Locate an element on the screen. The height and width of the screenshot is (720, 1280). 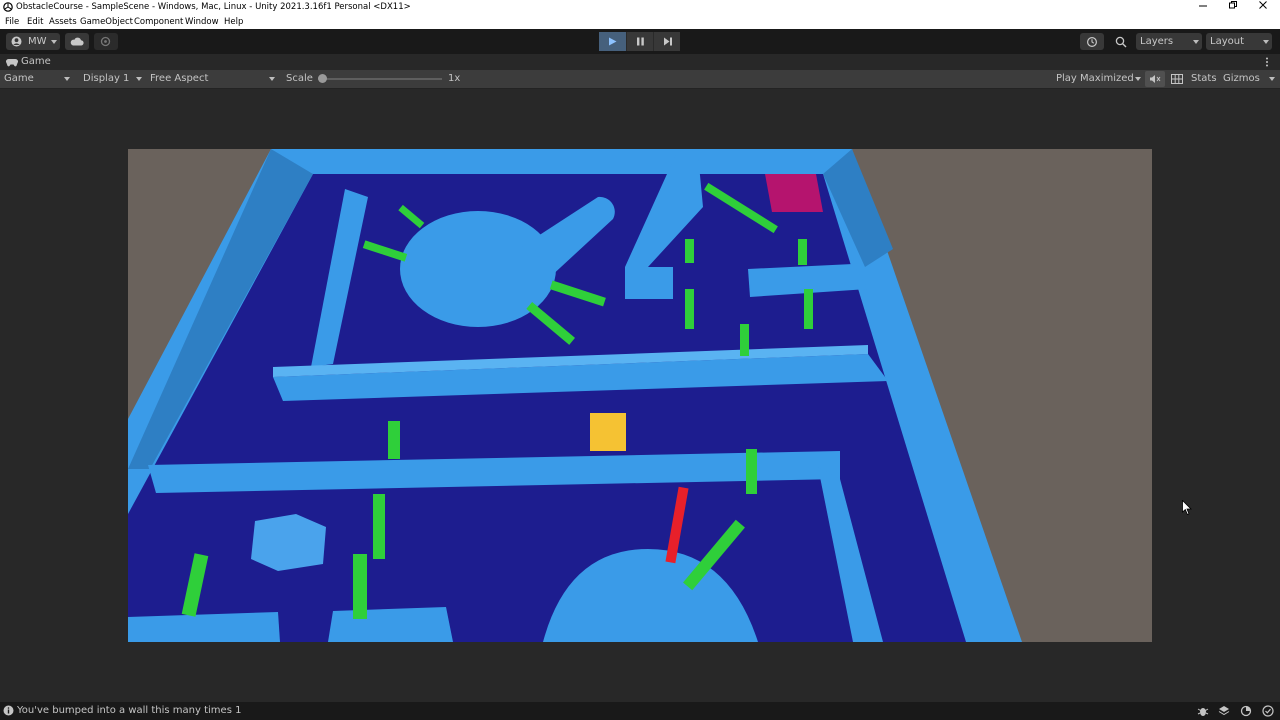
history-icon is located at coordinates (1092, 42).